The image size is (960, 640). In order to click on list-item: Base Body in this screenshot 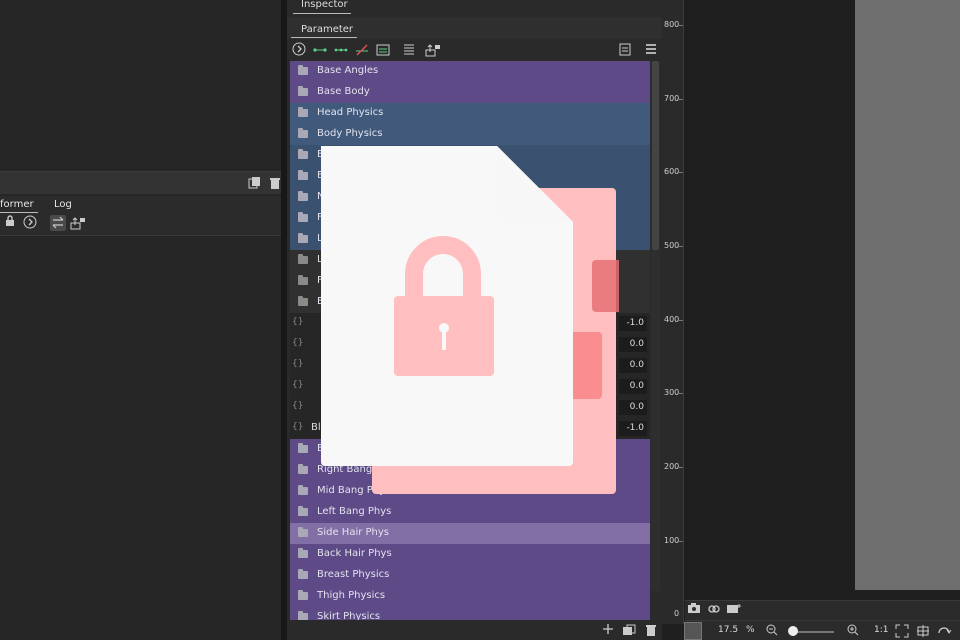, I will do `click(470, 92)`.